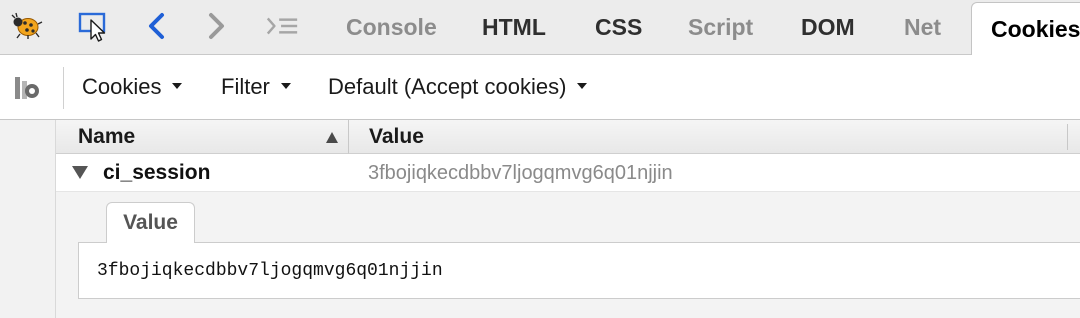  I want to click on cookie-permission-menu: Default (Accept cookies), so click(458, 87).